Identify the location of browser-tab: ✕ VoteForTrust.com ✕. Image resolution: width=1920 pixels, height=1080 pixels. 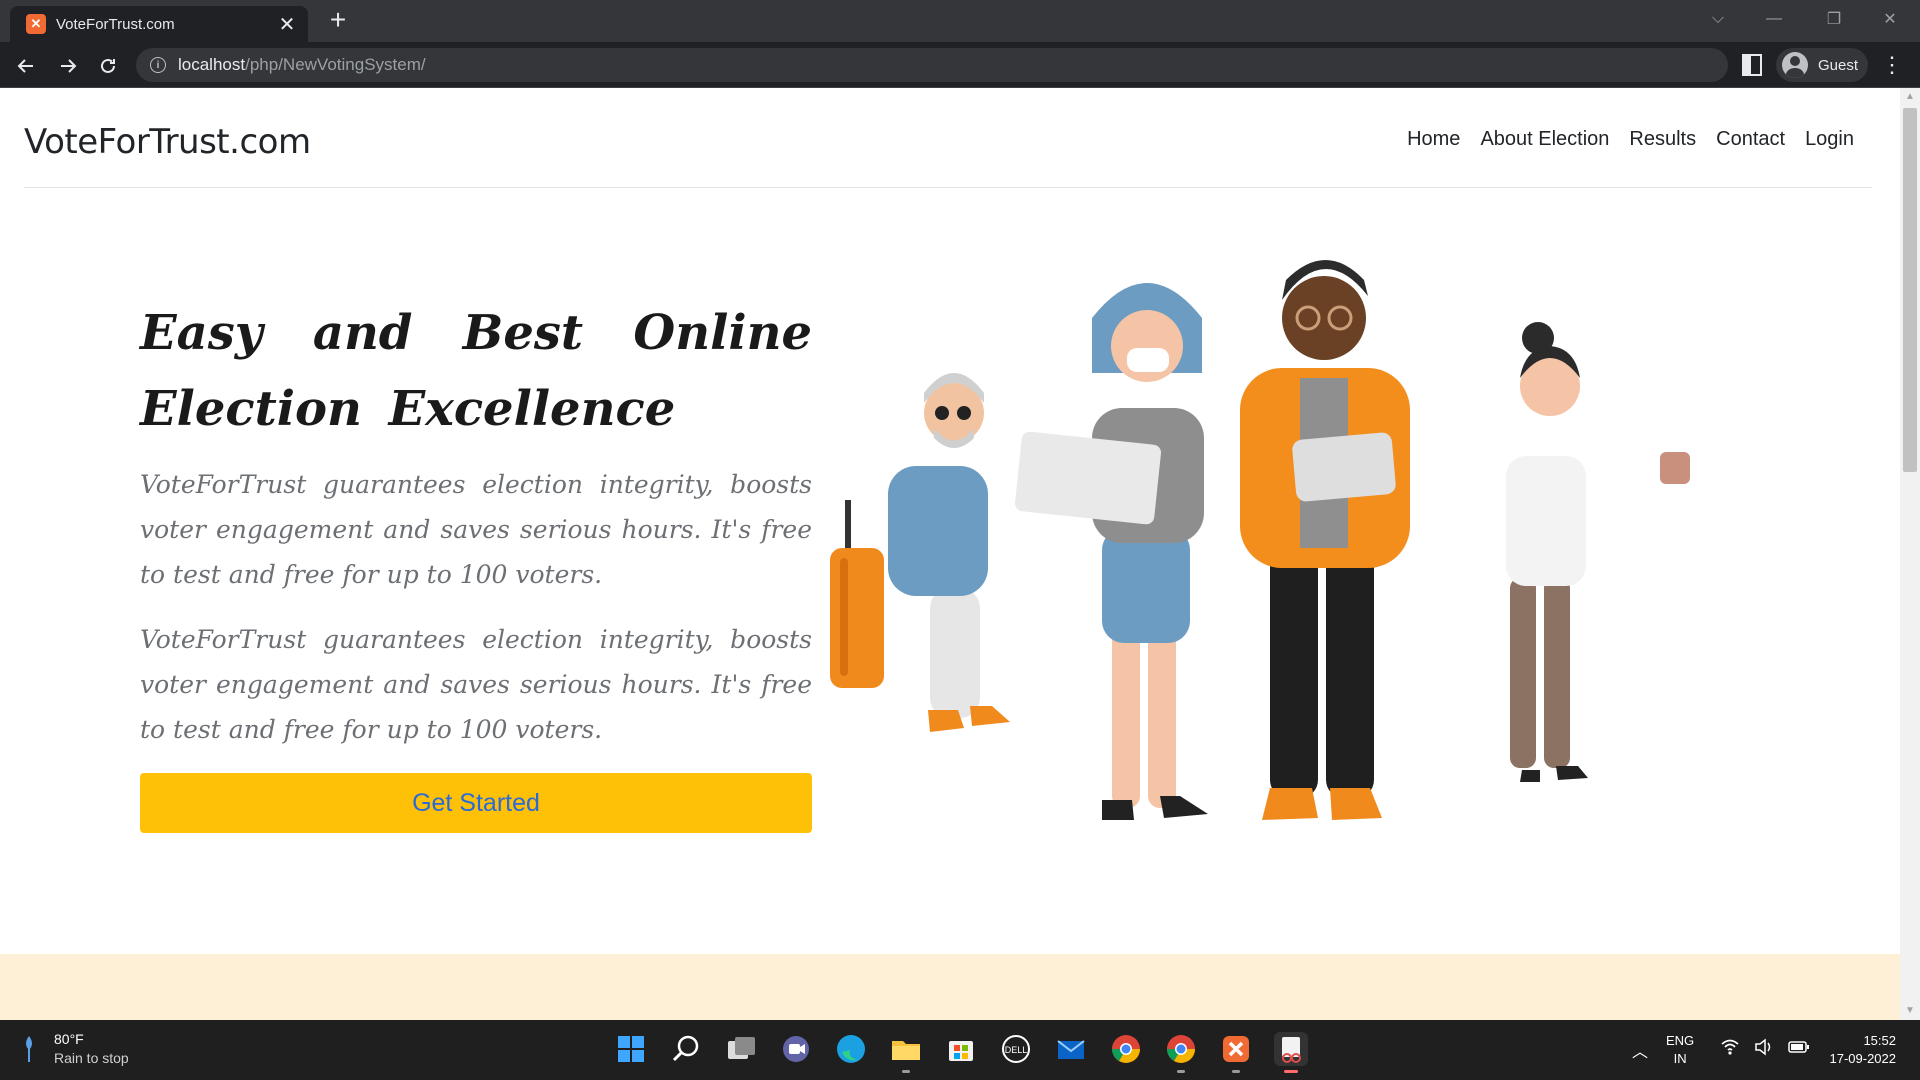
(159, 24).